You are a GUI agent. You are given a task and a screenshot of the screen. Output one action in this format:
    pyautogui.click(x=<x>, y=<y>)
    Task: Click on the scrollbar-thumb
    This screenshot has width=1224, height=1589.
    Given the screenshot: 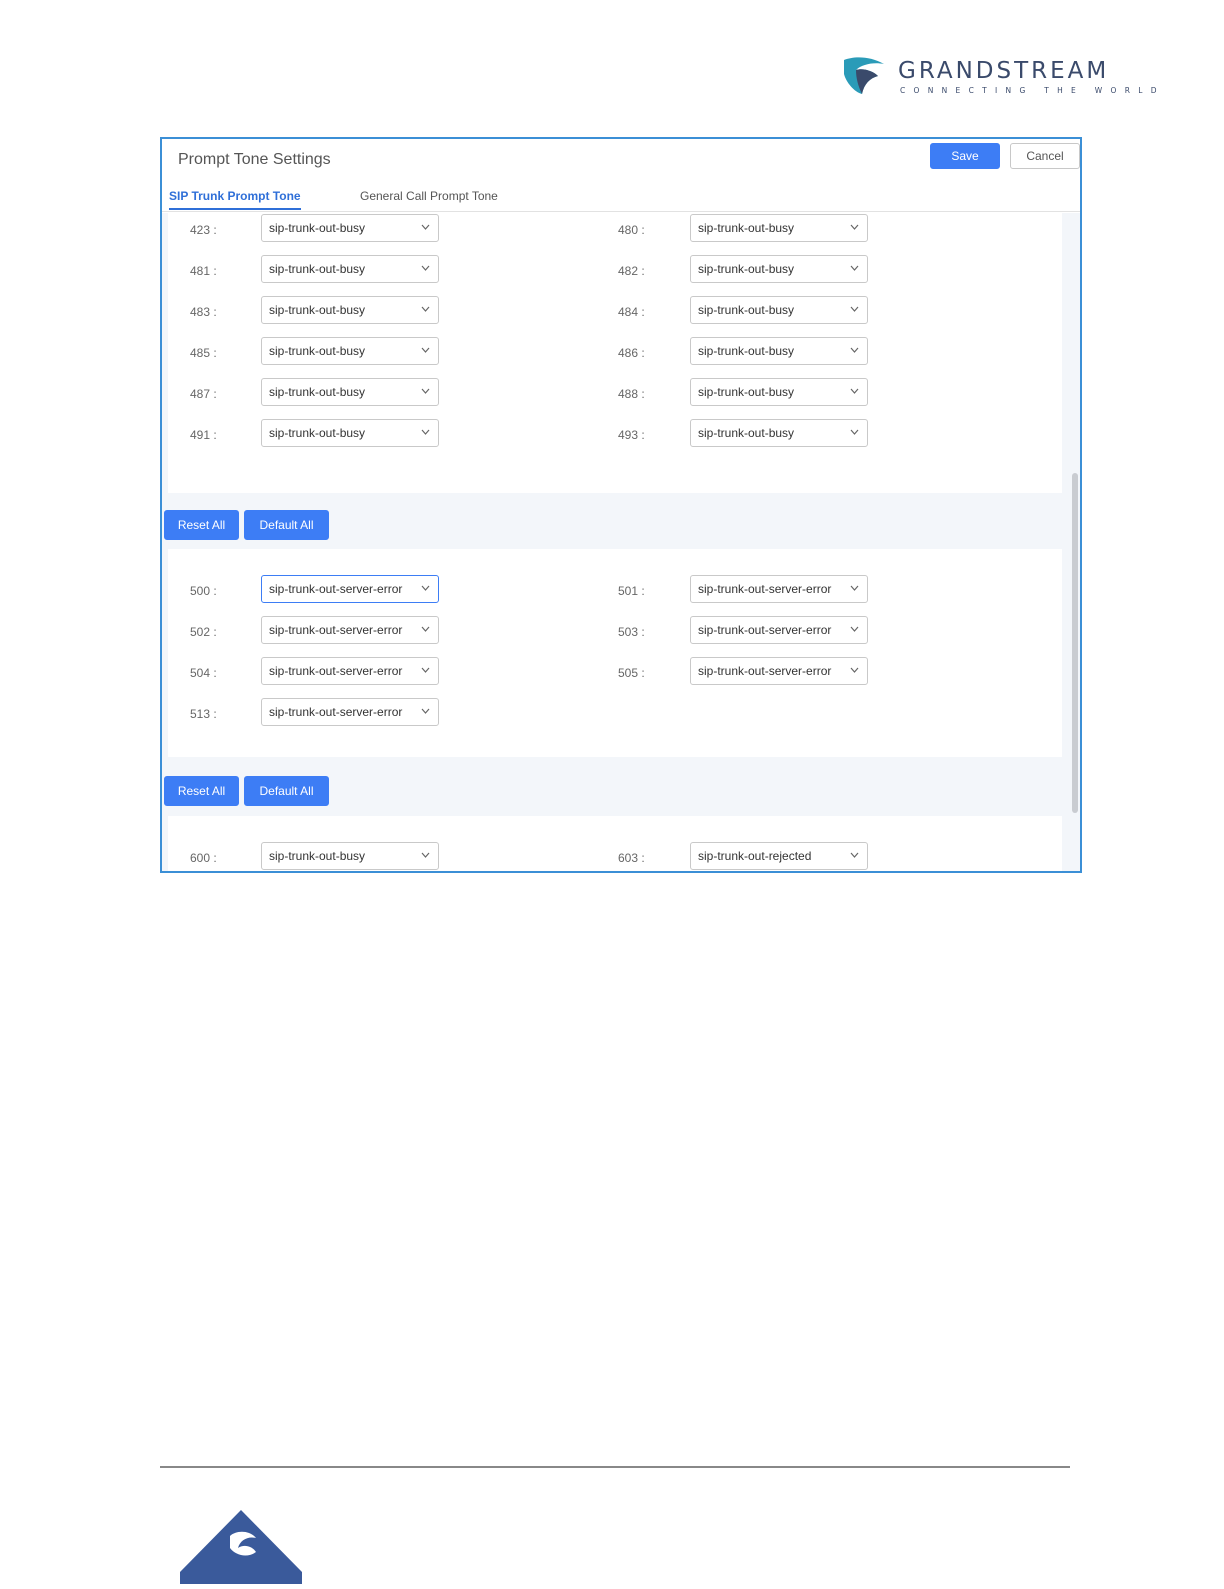 What is the action you would take?
    pyautogui.click(x=1075, y=643)
    